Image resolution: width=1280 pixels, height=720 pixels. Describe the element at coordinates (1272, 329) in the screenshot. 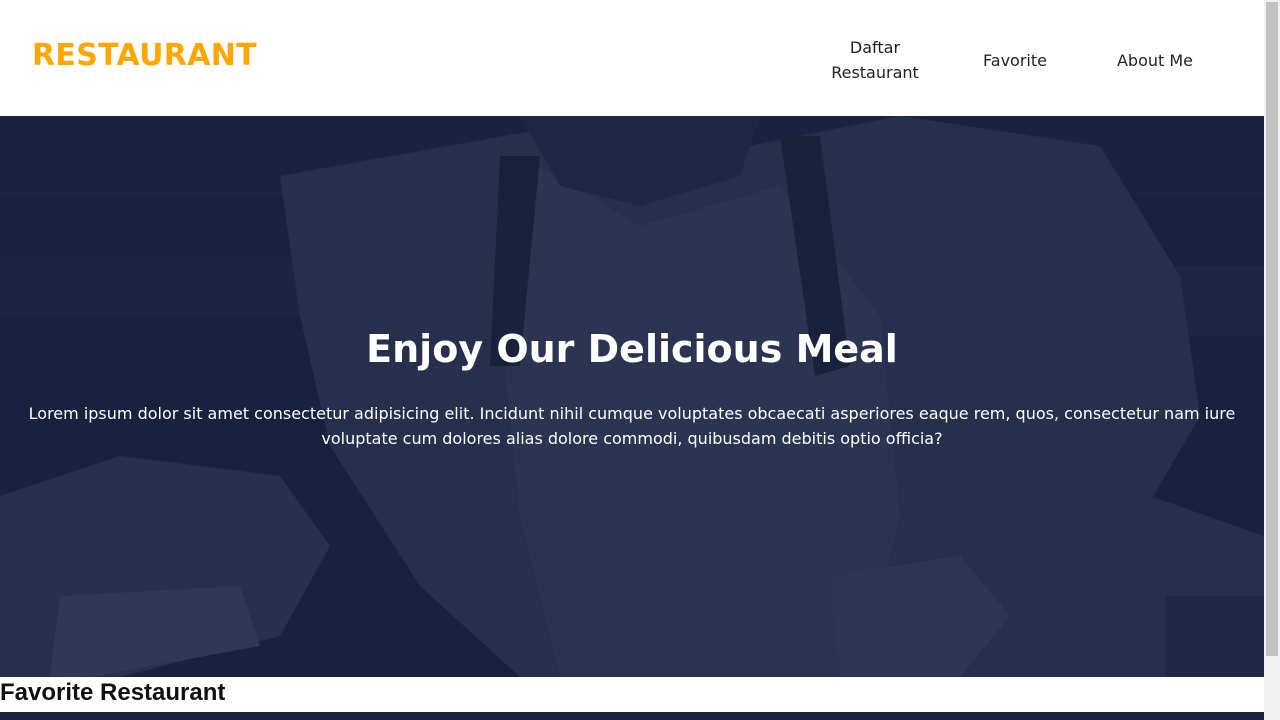

I see `scrollbar-thumb` at that location.